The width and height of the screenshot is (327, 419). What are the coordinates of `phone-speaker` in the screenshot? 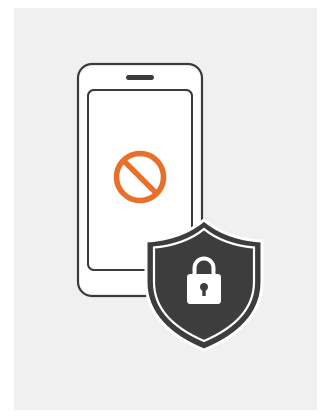 It's located at (140, 77).